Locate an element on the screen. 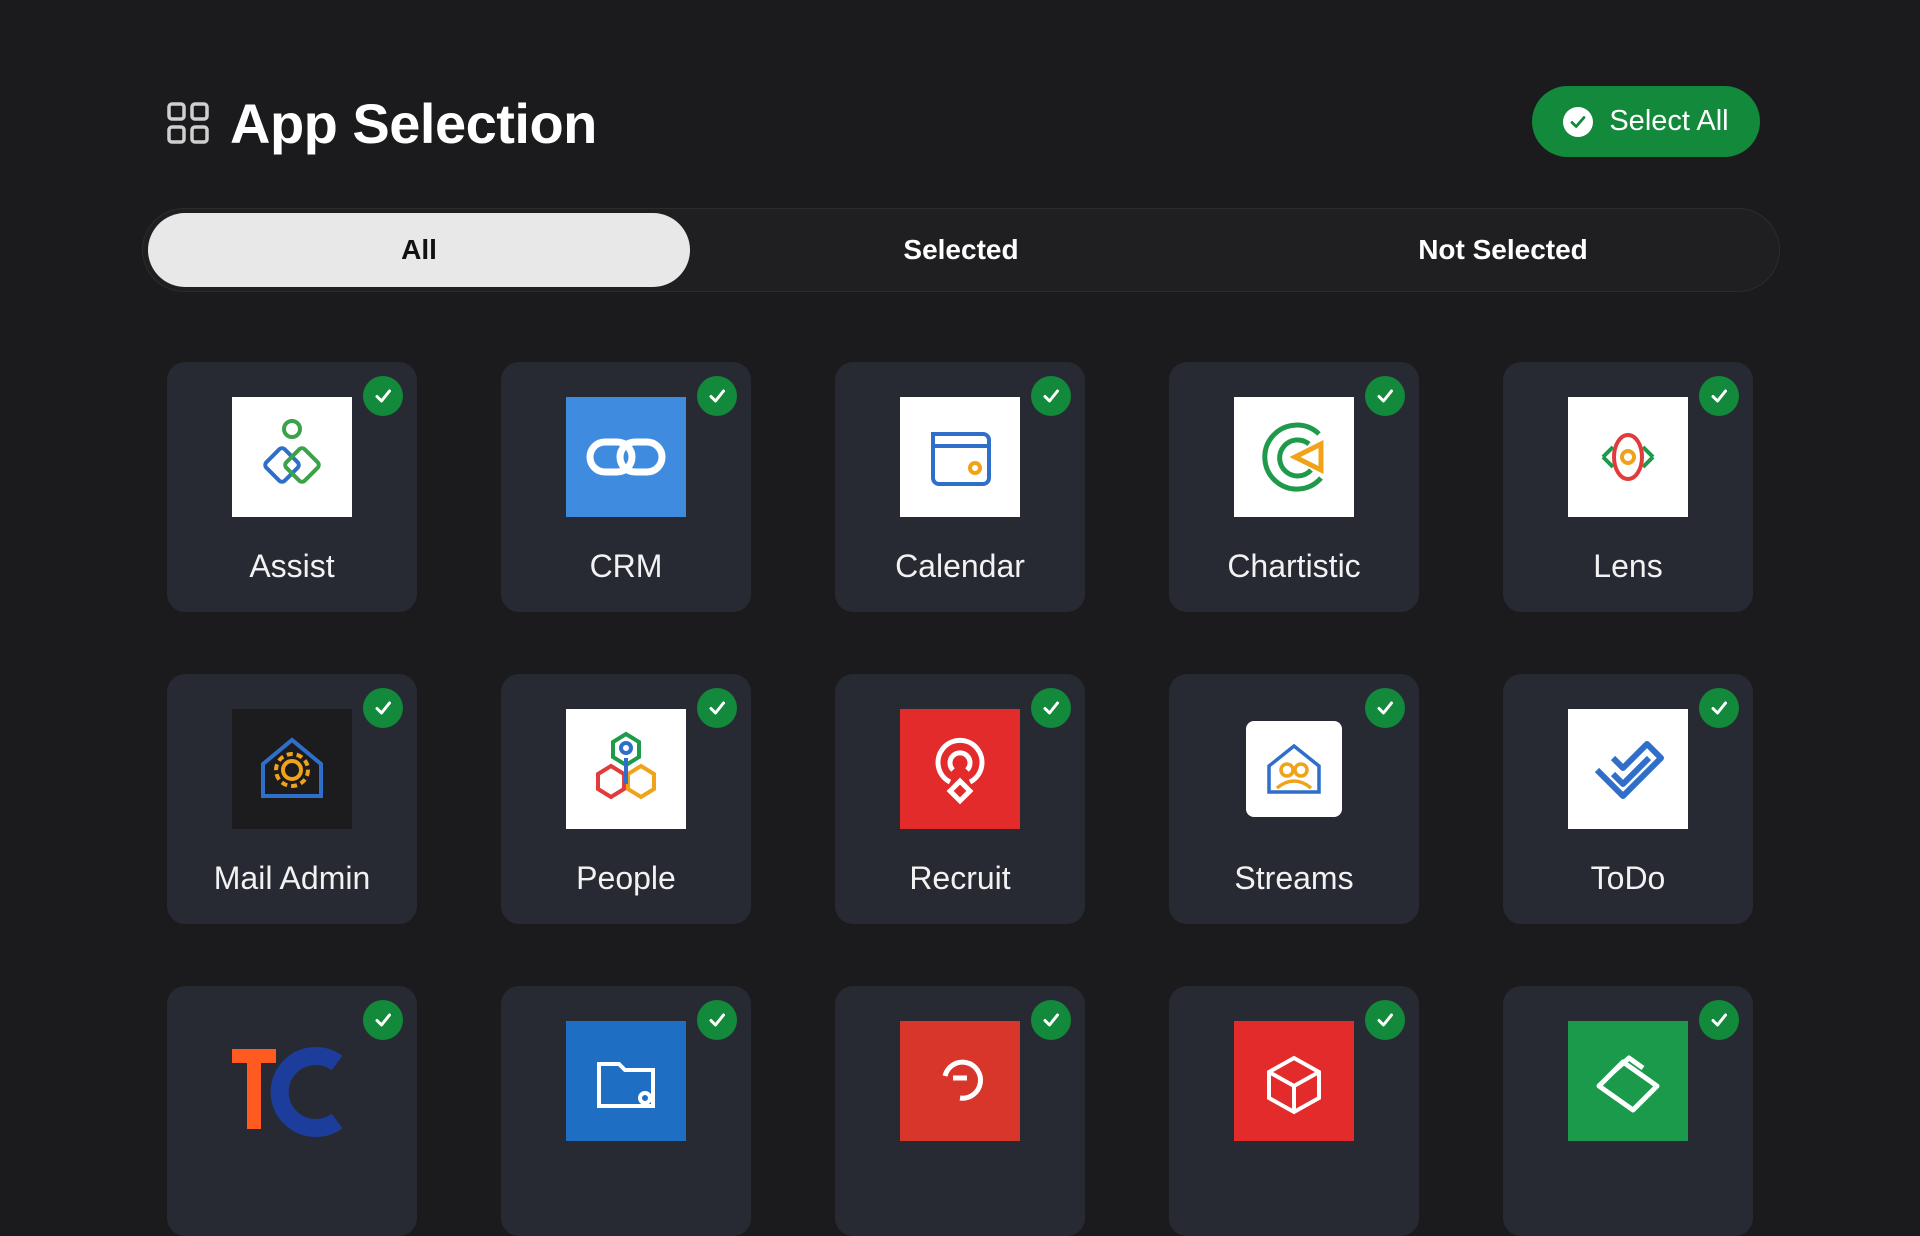 The height and width of the screenshot is (1236, 1920). streams-icon is located at coordinates (1294, 769).